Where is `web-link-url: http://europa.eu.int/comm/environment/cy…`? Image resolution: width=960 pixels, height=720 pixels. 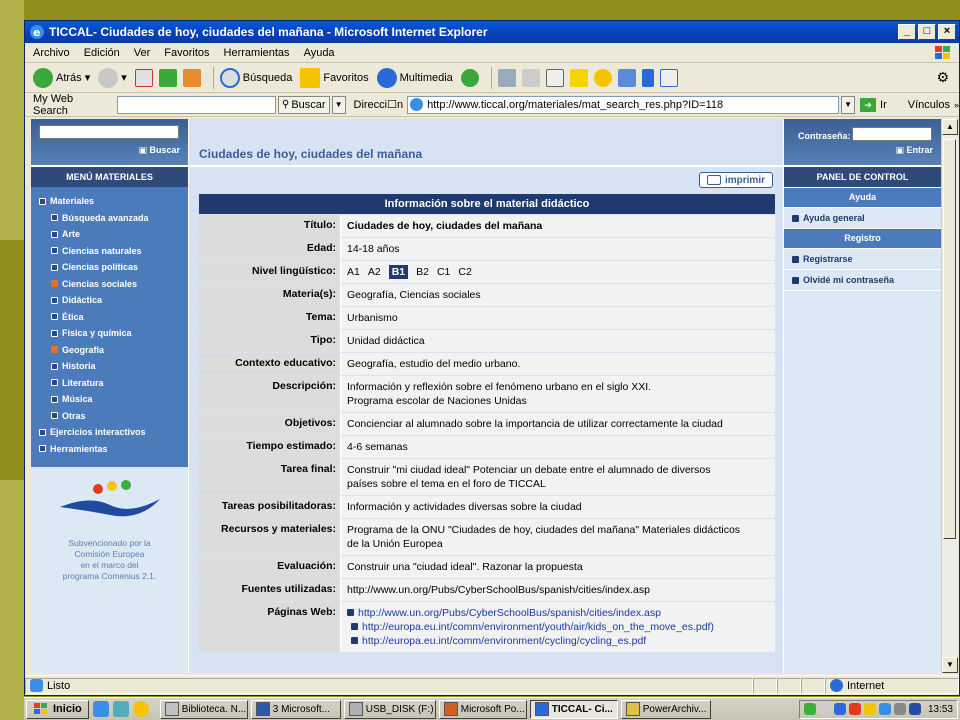
web-link-url: http://europa.eu.int/comm/environment/cy… is located at coordinates (504, 641).